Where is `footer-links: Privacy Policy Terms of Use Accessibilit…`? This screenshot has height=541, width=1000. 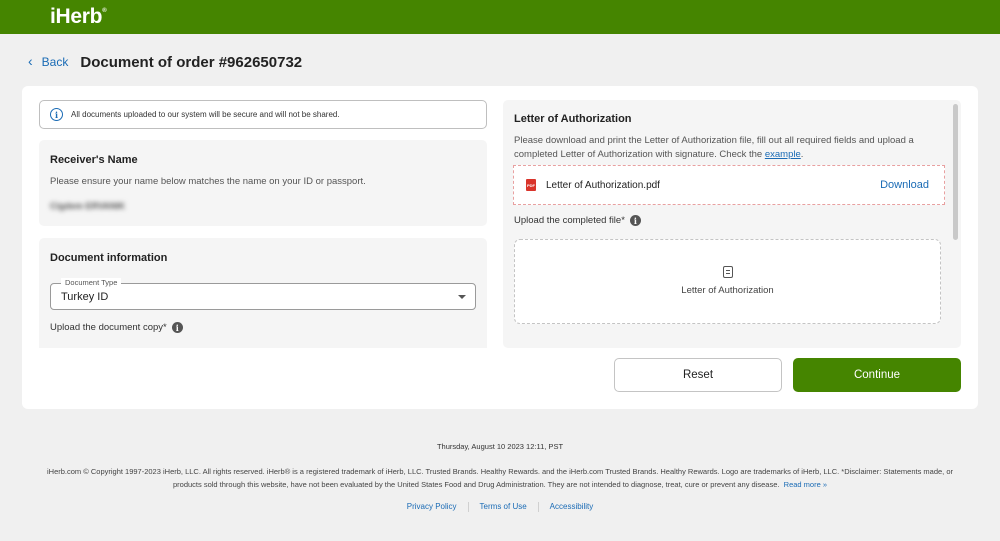
footer-links: Privacy Policy Terms of Use Accessibilit… is located at coordinates (500, 507).